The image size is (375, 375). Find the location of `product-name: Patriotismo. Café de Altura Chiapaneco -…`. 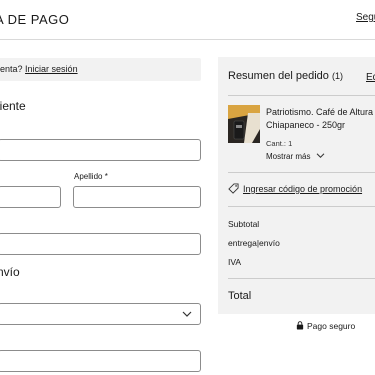

product-name: Patriotismo. Café de Altura Chiapaneco -… is located at coordinates (320, 118).